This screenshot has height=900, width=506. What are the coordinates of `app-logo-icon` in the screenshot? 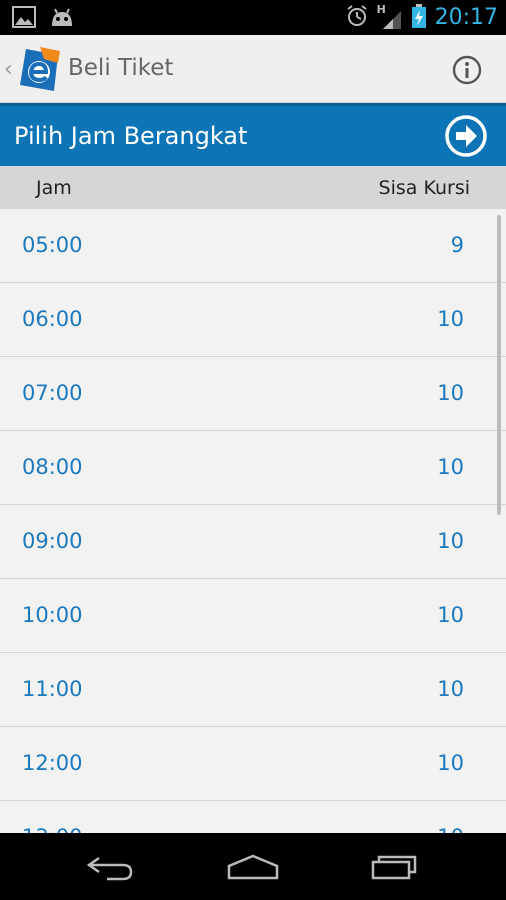 It's located at (40, 69).